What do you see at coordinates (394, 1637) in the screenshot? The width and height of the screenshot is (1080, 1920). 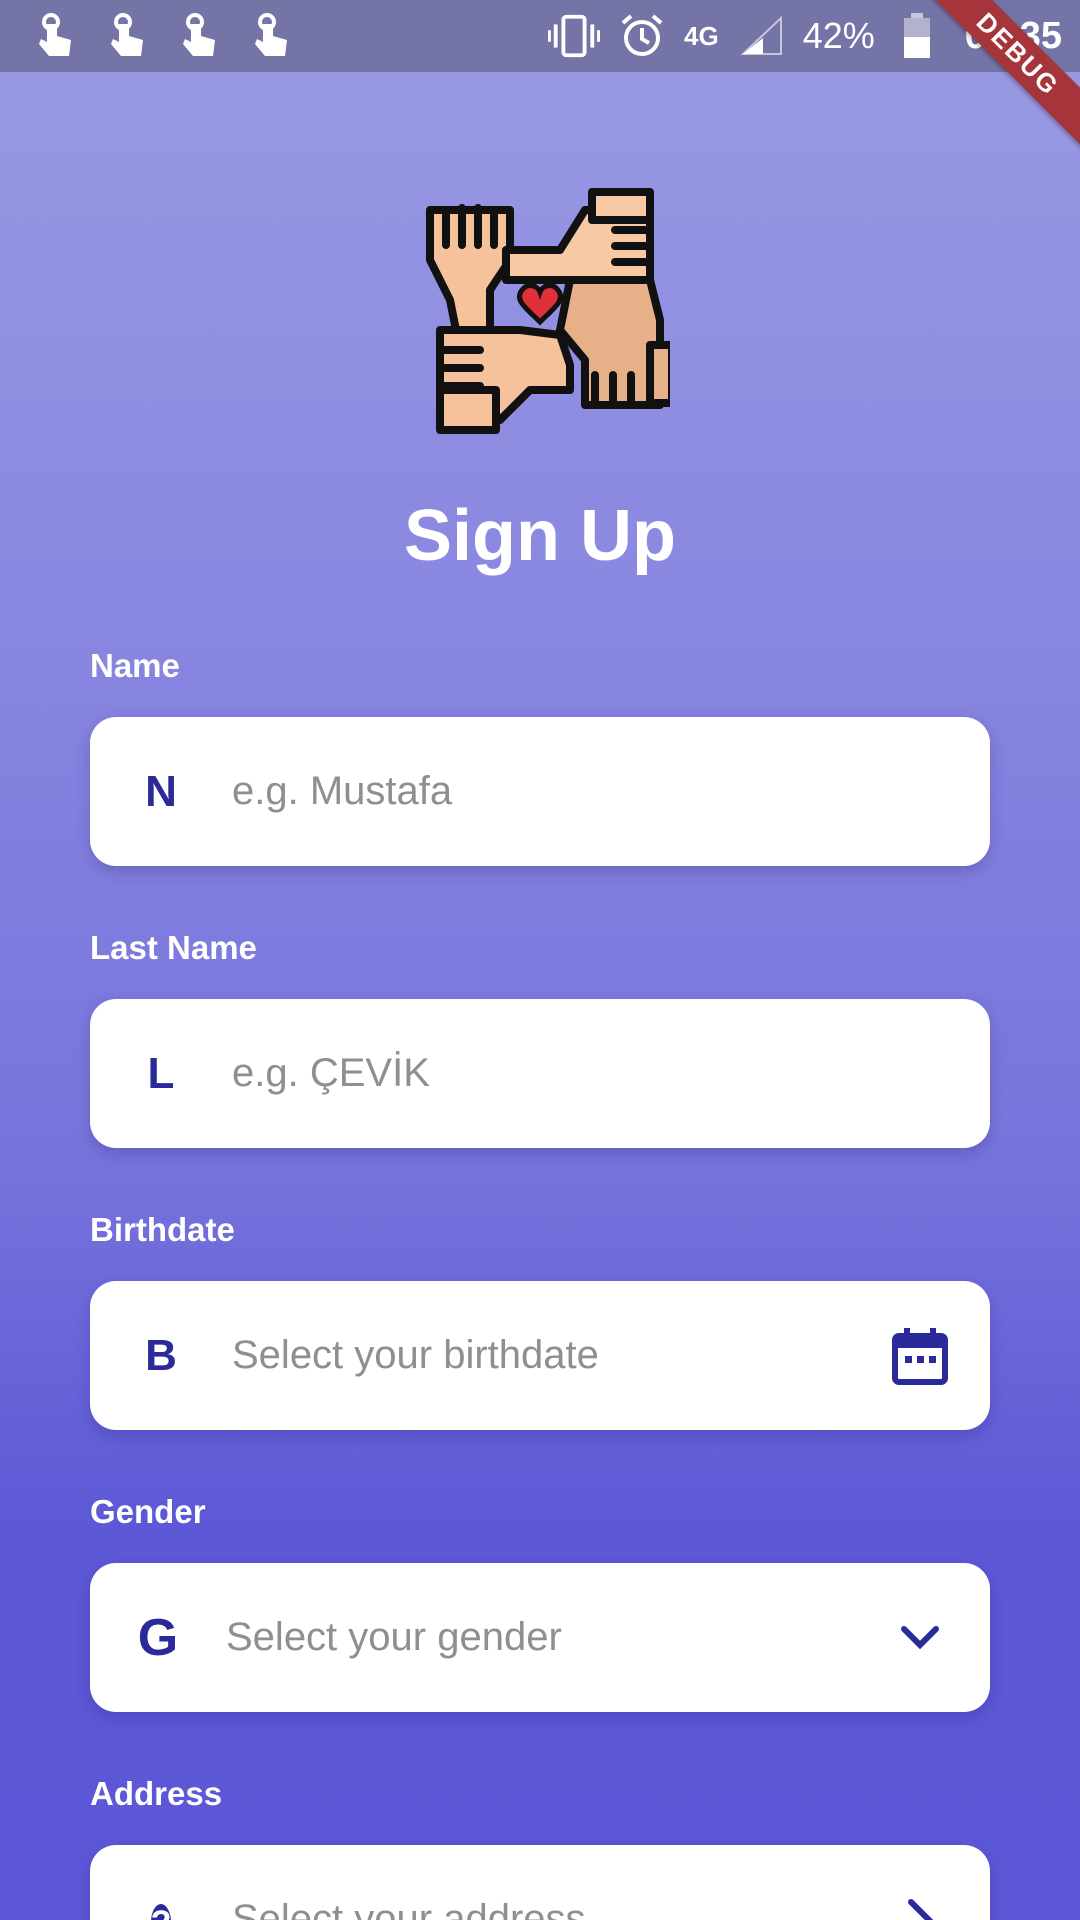 I see `gender-select: Select your gender` at bounding box center [394, 1637].